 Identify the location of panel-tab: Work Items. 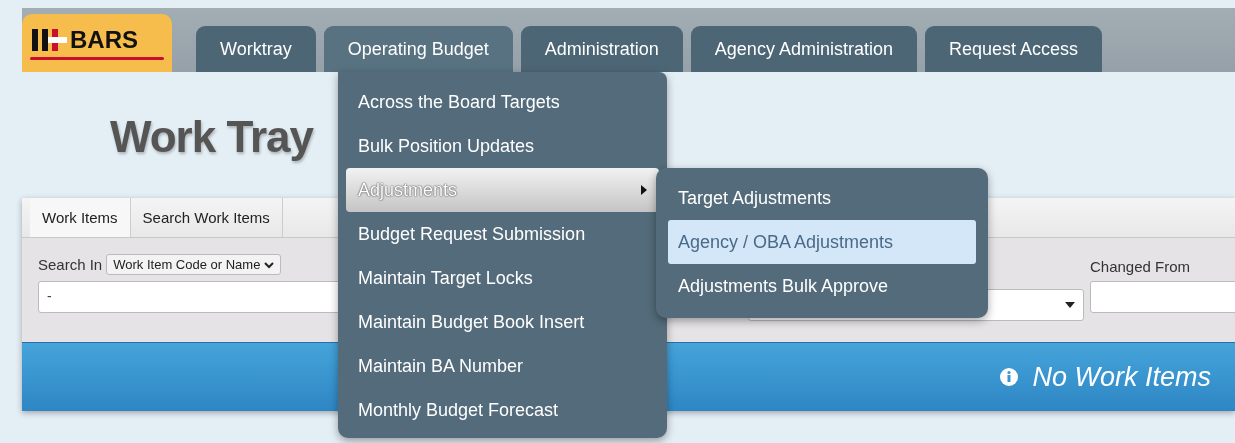
(80, 217).